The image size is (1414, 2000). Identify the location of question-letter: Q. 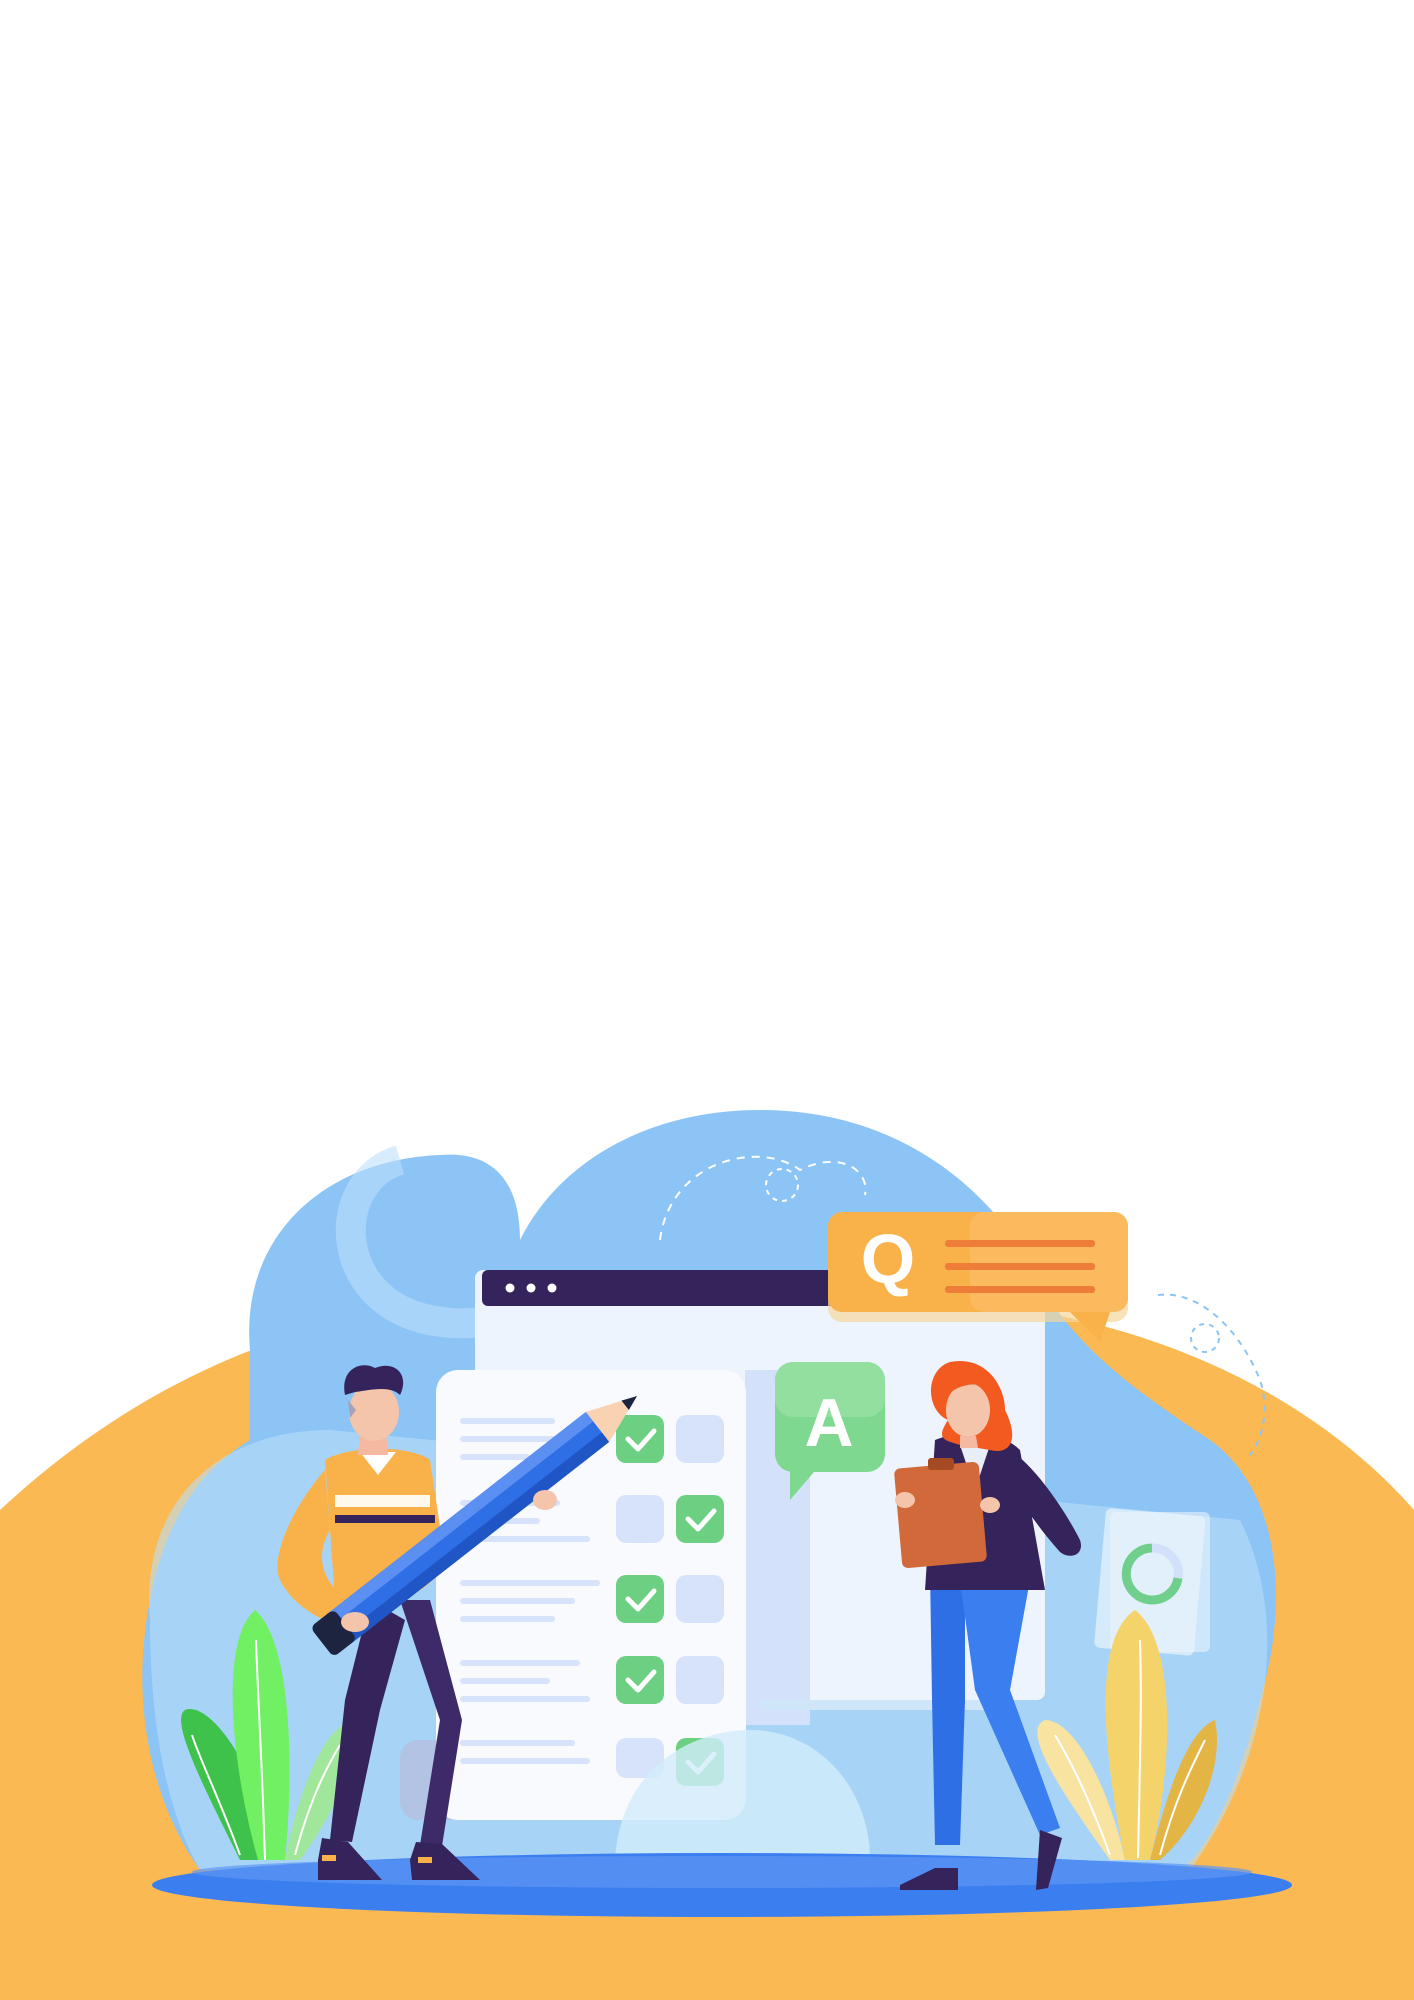
(888, 1259).